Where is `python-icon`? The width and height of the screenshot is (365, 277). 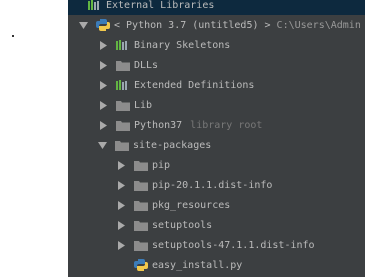
python-icon is located at coordinates (103, 25).